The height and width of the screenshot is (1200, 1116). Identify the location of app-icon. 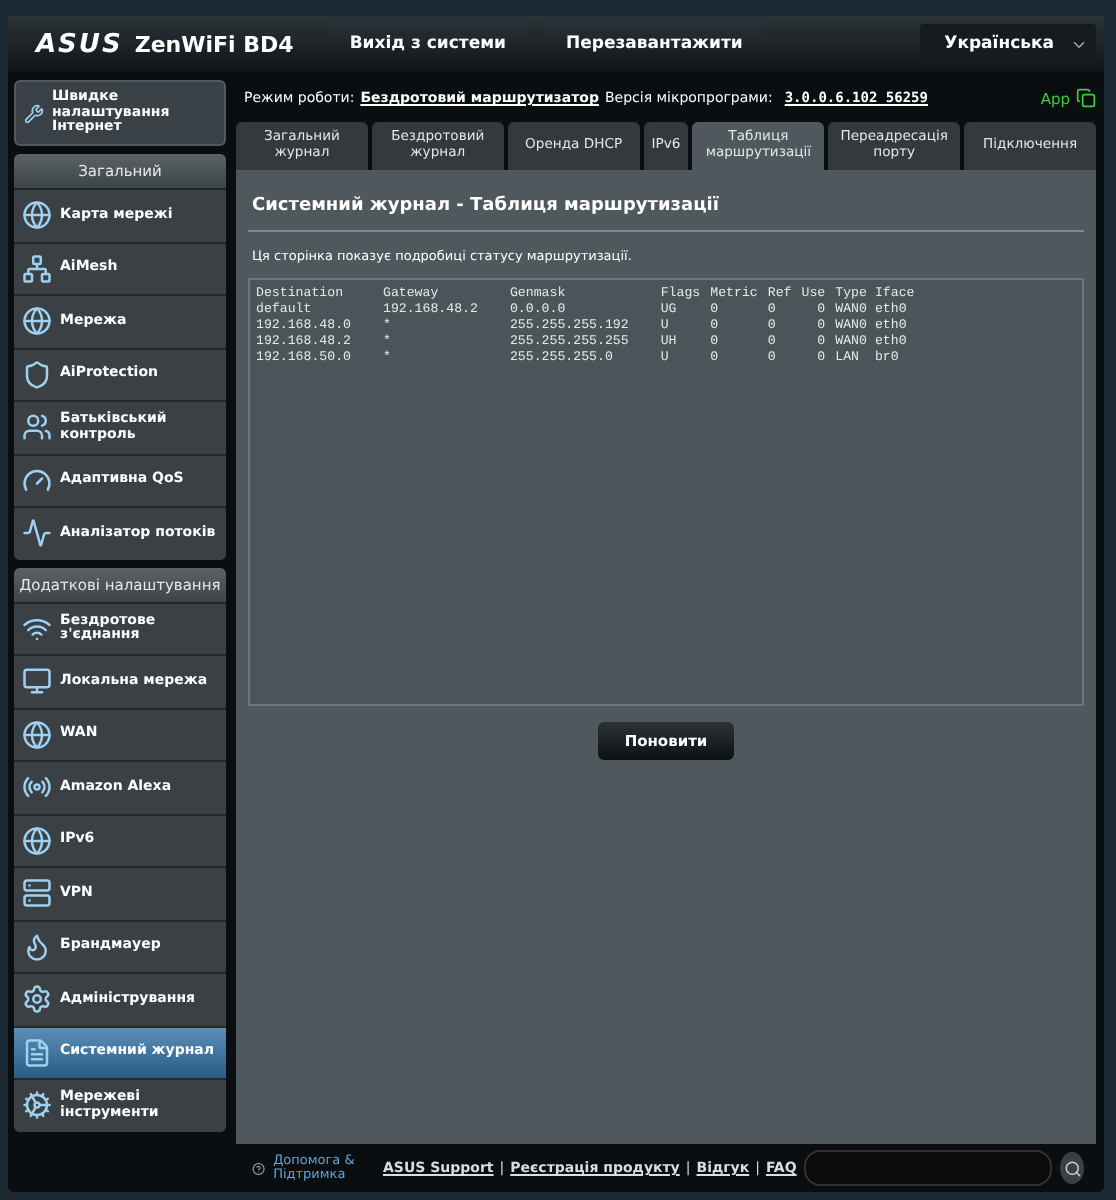
(1086, 98).